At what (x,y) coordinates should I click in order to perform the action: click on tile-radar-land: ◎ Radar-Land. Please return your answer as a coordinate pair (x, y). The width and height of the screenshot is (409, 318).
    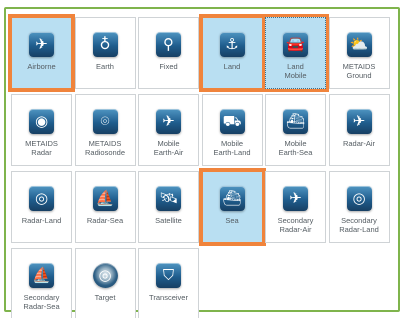
    Looking at the image, I should click on (41, 207).